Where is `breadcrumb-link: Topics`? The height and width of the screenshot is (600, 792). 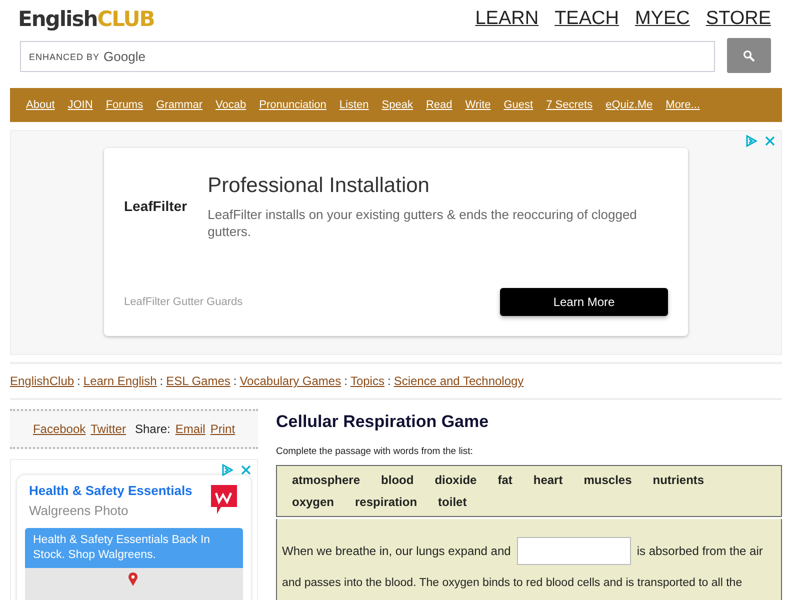
breadcrumb-link: Topics is located at coordinates (367, 381).